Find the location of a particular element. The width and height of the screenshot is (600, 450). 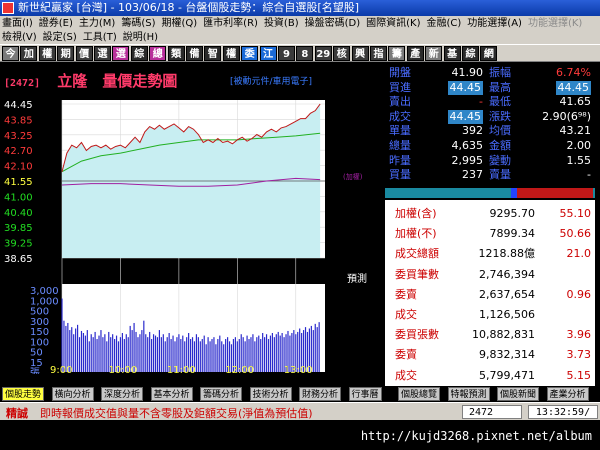

menu-item: 匯市利率(R) is located at coordinates (230, 23).